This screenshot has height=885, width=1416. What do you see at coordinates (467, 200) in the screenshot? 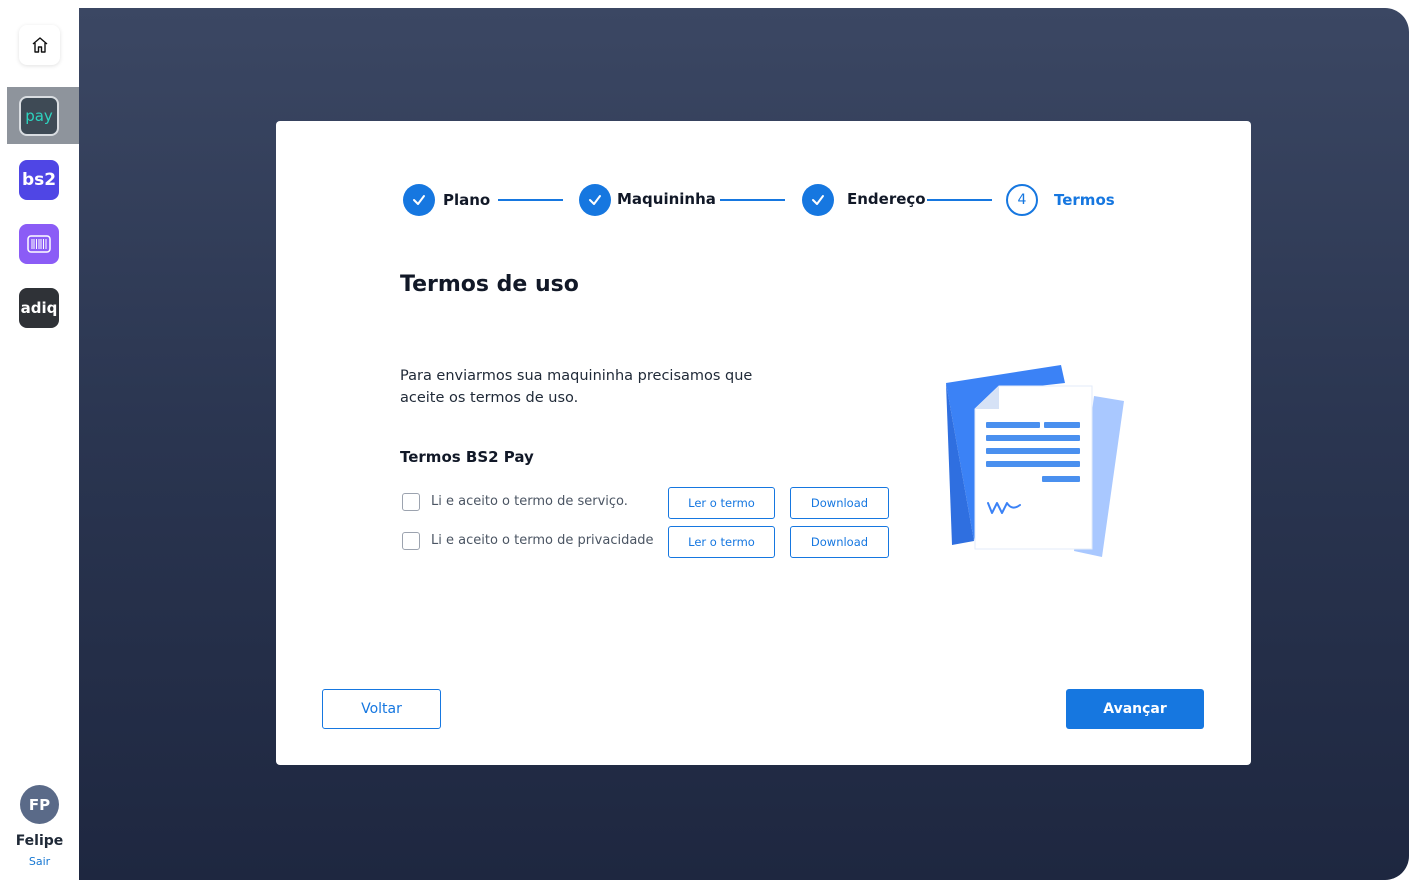
I see `step-plano-label: Plano` at bounding box center [467, 200].